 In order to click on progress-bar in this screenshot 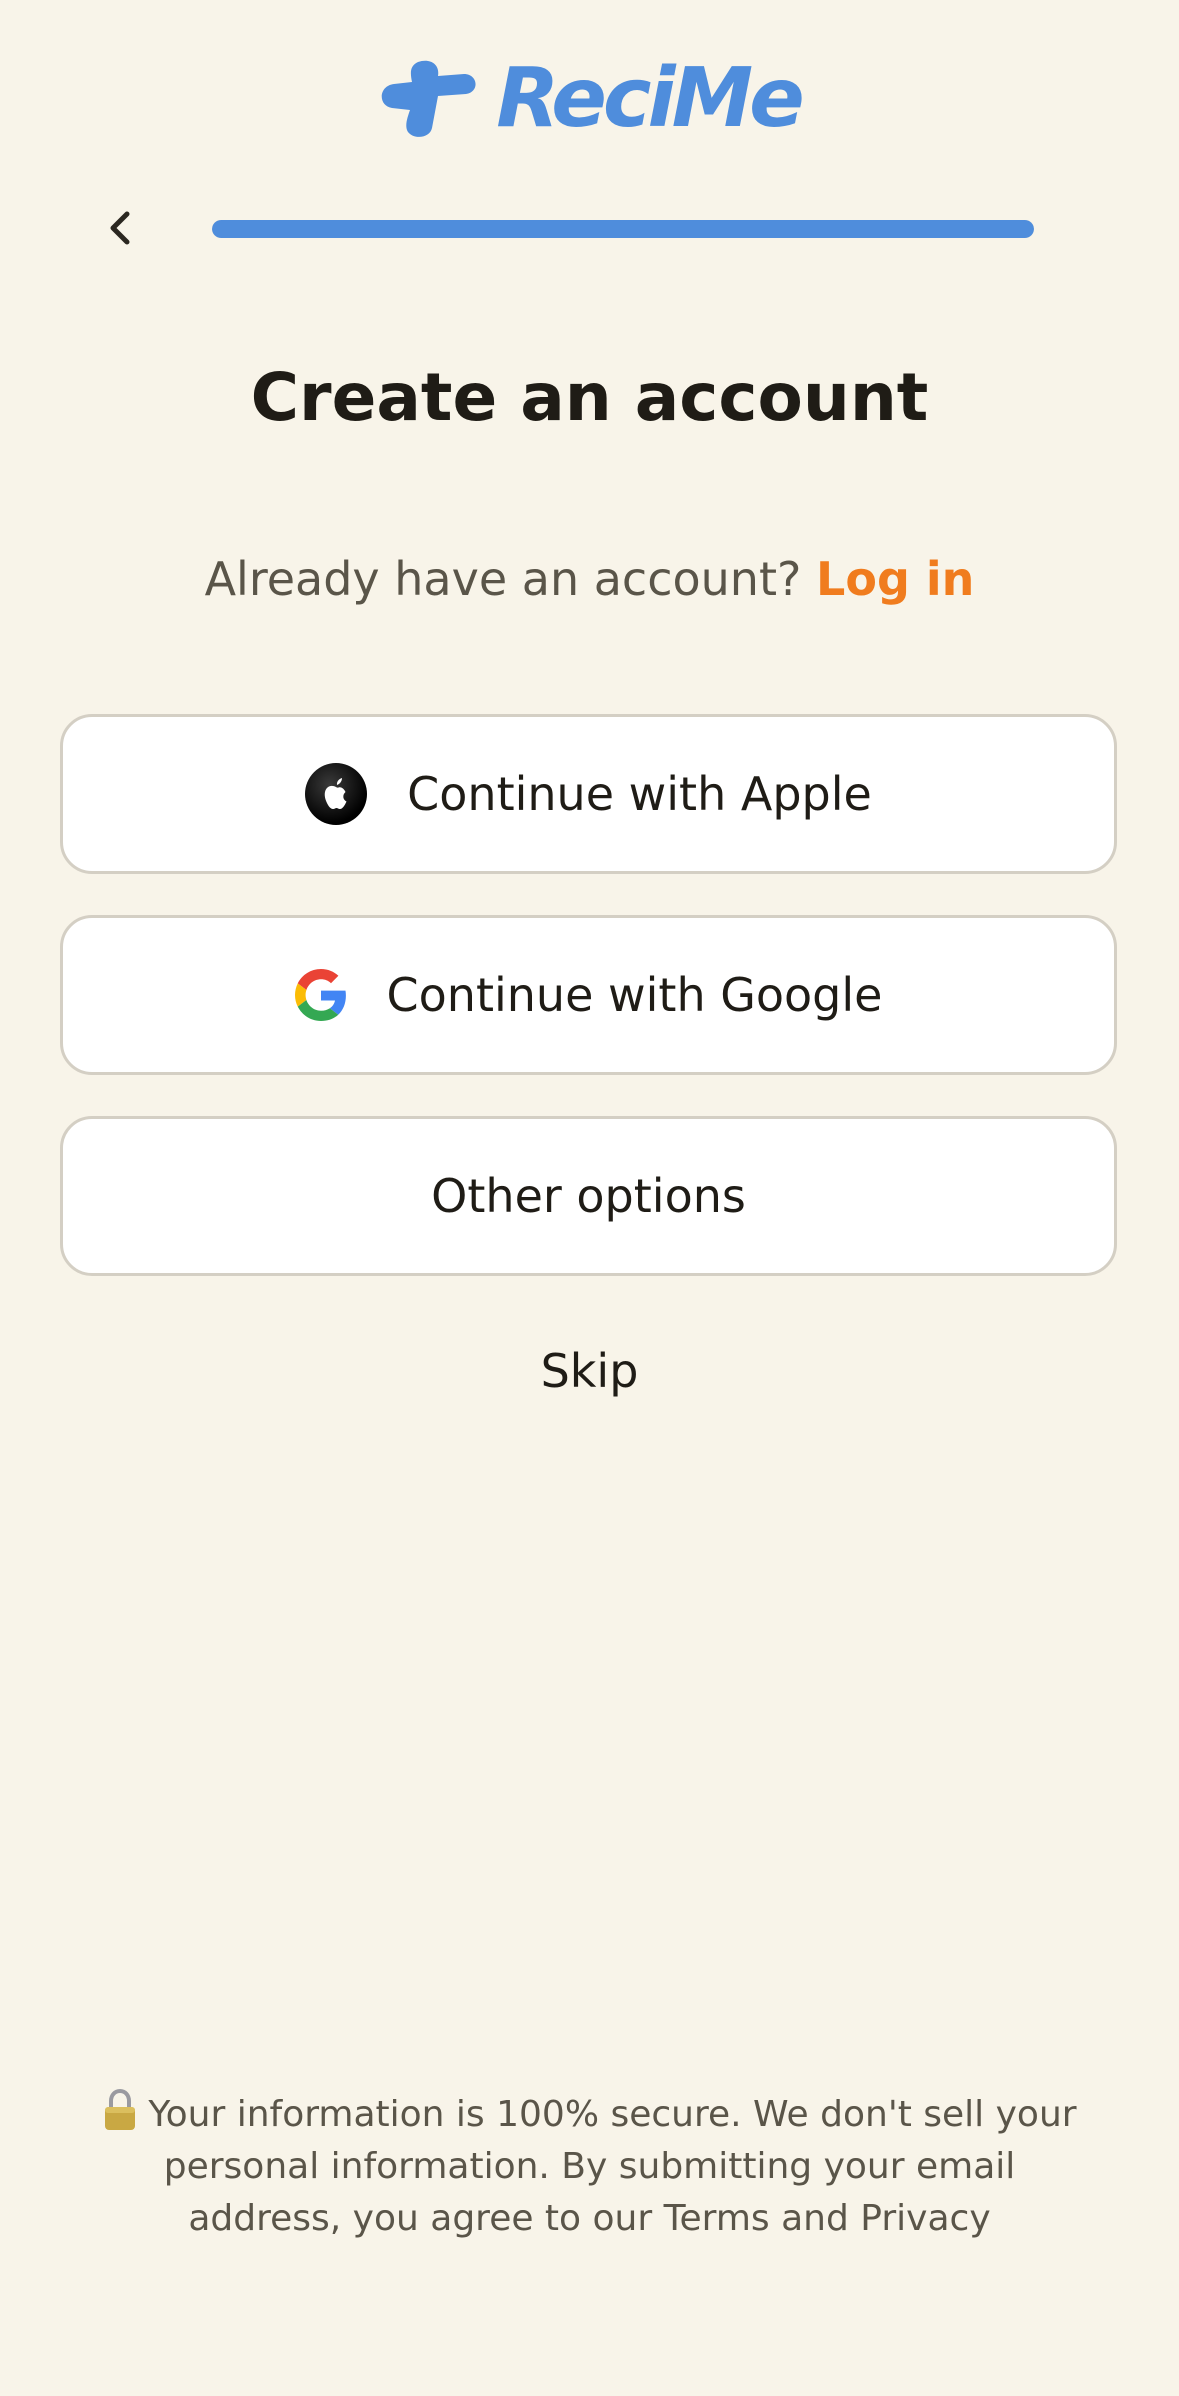, I will do `click(623, 229)`.